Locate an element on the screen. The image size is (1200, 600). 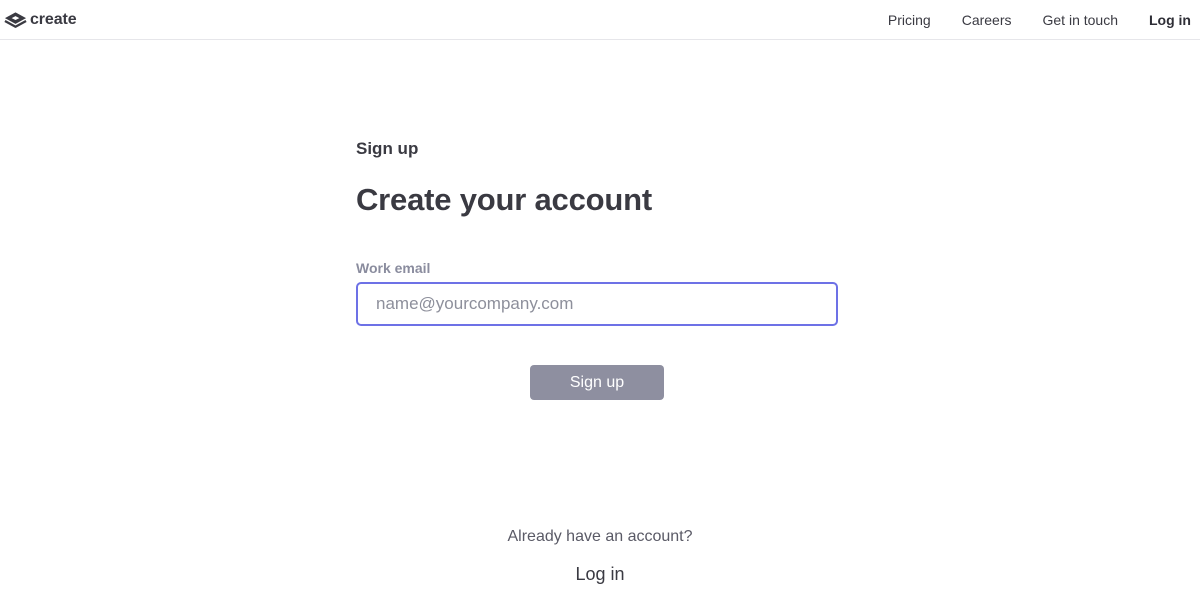
log-in-link: Log in is located at coordinates (600, 574).